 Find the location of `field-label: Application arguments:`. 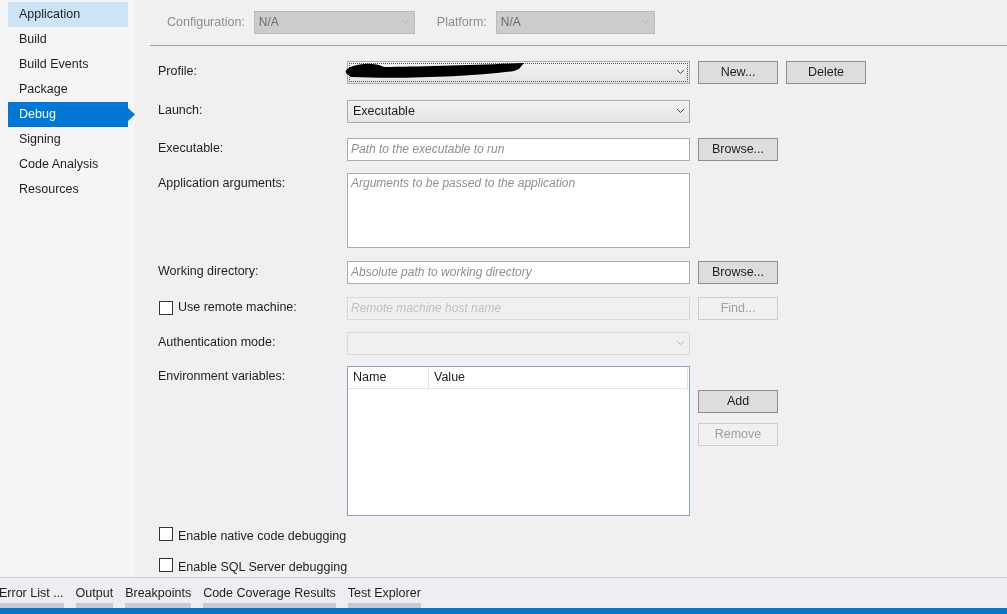

field-label: Application arguments: is located at coordinates (222, 184).